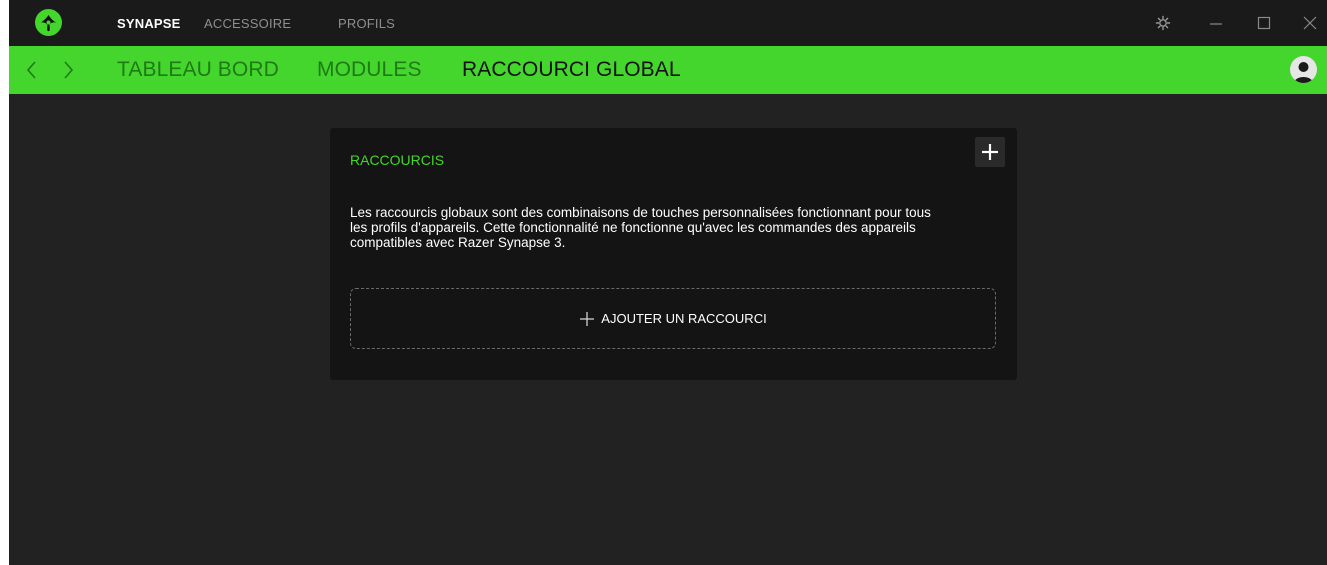 The height and width of the screenshot is (565, 1327). What do you see at coordinates (1310, 23) in the screenshot?
I see `close-icon` at bounding box center [1310, 23].